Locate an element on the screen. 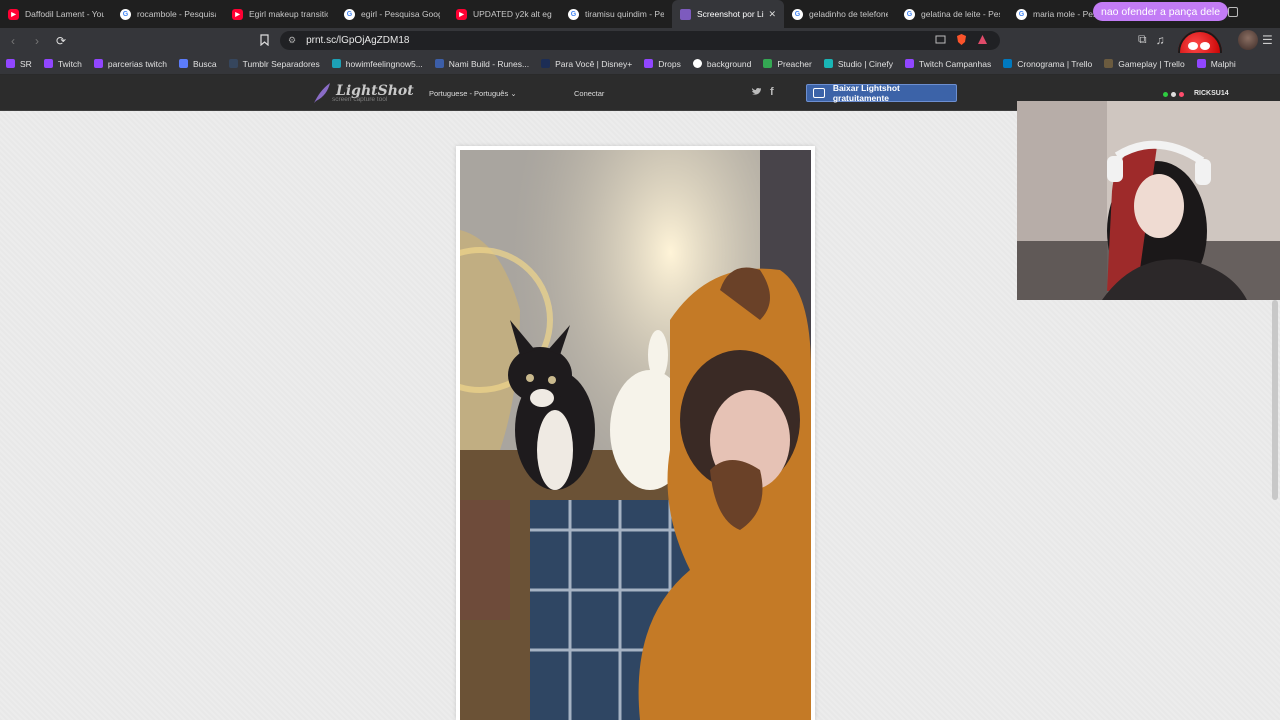 The image size is (1280, 720). bookmark-label: parcerias twitch is located at coordinates (137, 63).